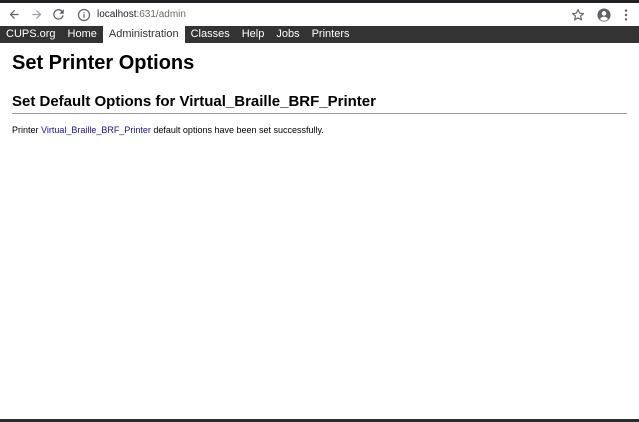 The height and width of the screenshot is (422, 639). I want to click on back-button, so click(14, 15).